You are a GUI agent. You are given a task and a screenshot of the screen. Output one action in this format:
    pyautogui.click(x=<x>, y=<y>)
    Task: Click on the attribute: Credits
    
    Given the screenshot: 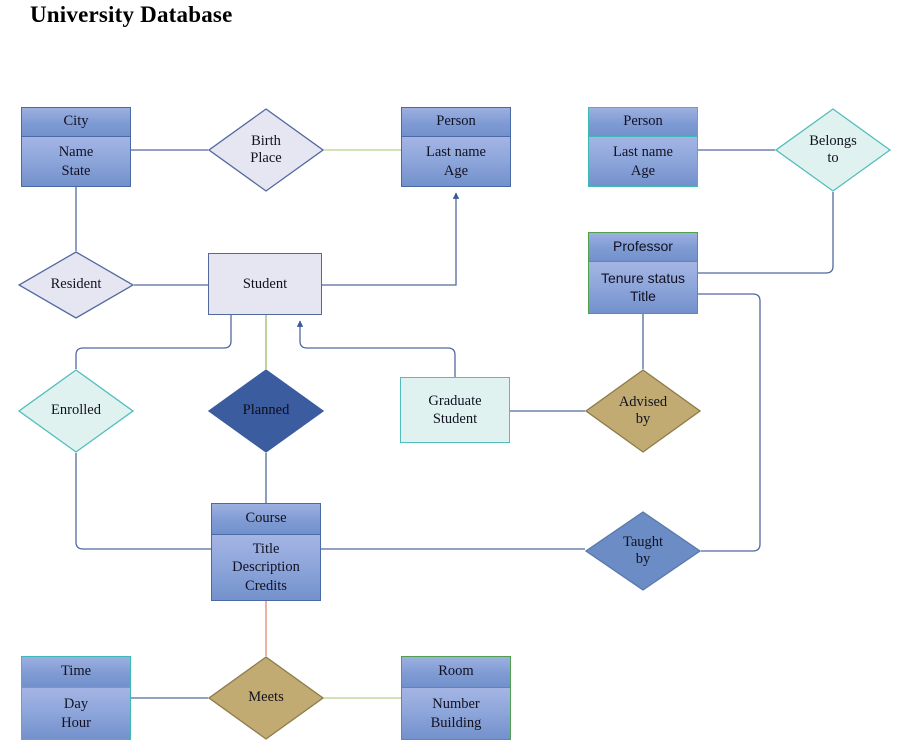 What is the action you would take?
    pyautogui.click(x=266, y=585)
    